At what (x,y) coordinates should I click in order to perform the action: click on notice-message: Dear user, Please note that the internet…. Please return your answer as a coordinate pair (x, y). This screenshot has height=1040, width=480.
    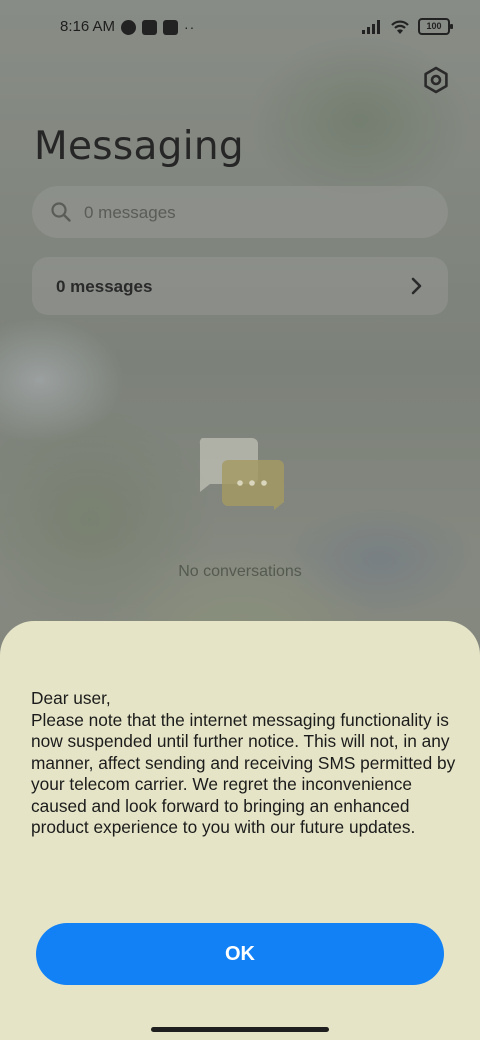
    Looking at the image, I should click on (246, 763).